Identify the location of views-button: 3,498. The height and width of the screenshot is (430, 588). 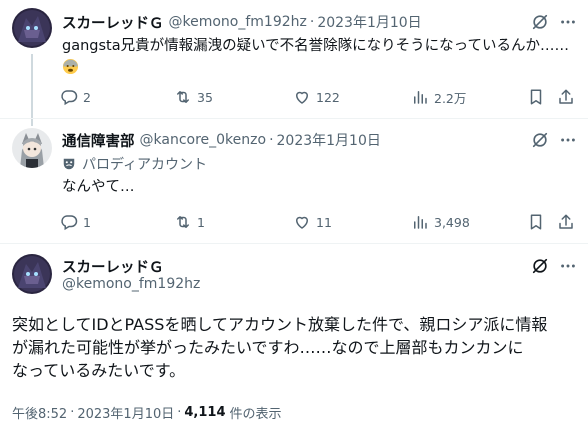
(440, 222).